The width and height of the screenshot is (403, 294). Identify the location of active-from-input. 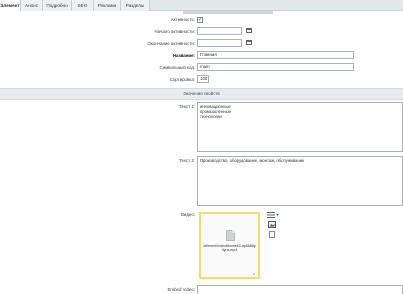
(219, 31).